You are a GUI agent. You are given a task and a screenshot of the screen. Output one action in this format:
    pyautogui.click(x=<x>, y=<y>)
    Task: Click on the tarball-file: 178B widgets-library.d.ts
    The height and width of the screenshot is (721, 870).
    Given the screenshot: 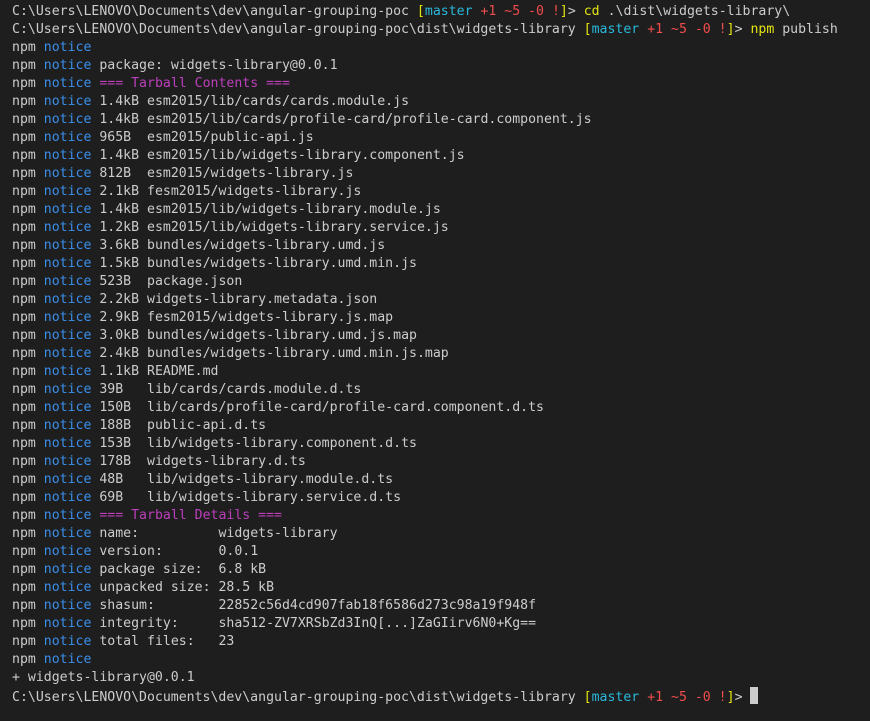 What is the action you would take?
    pyautogui.click(x=198, y=461)
    